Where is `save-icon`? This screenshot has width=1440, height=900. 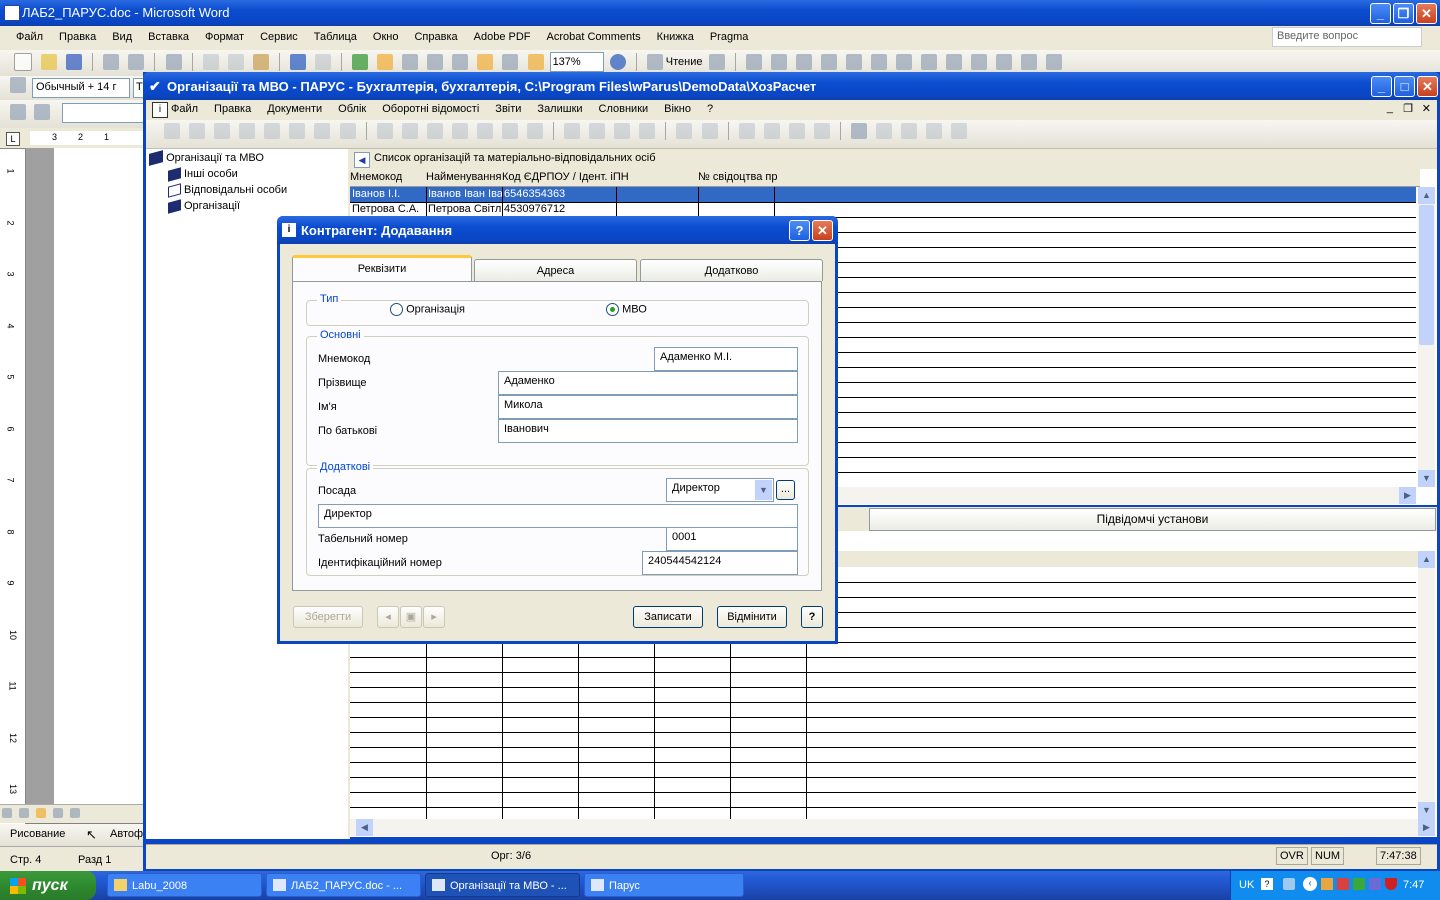
save-icon is located at coordinates (74, 62).